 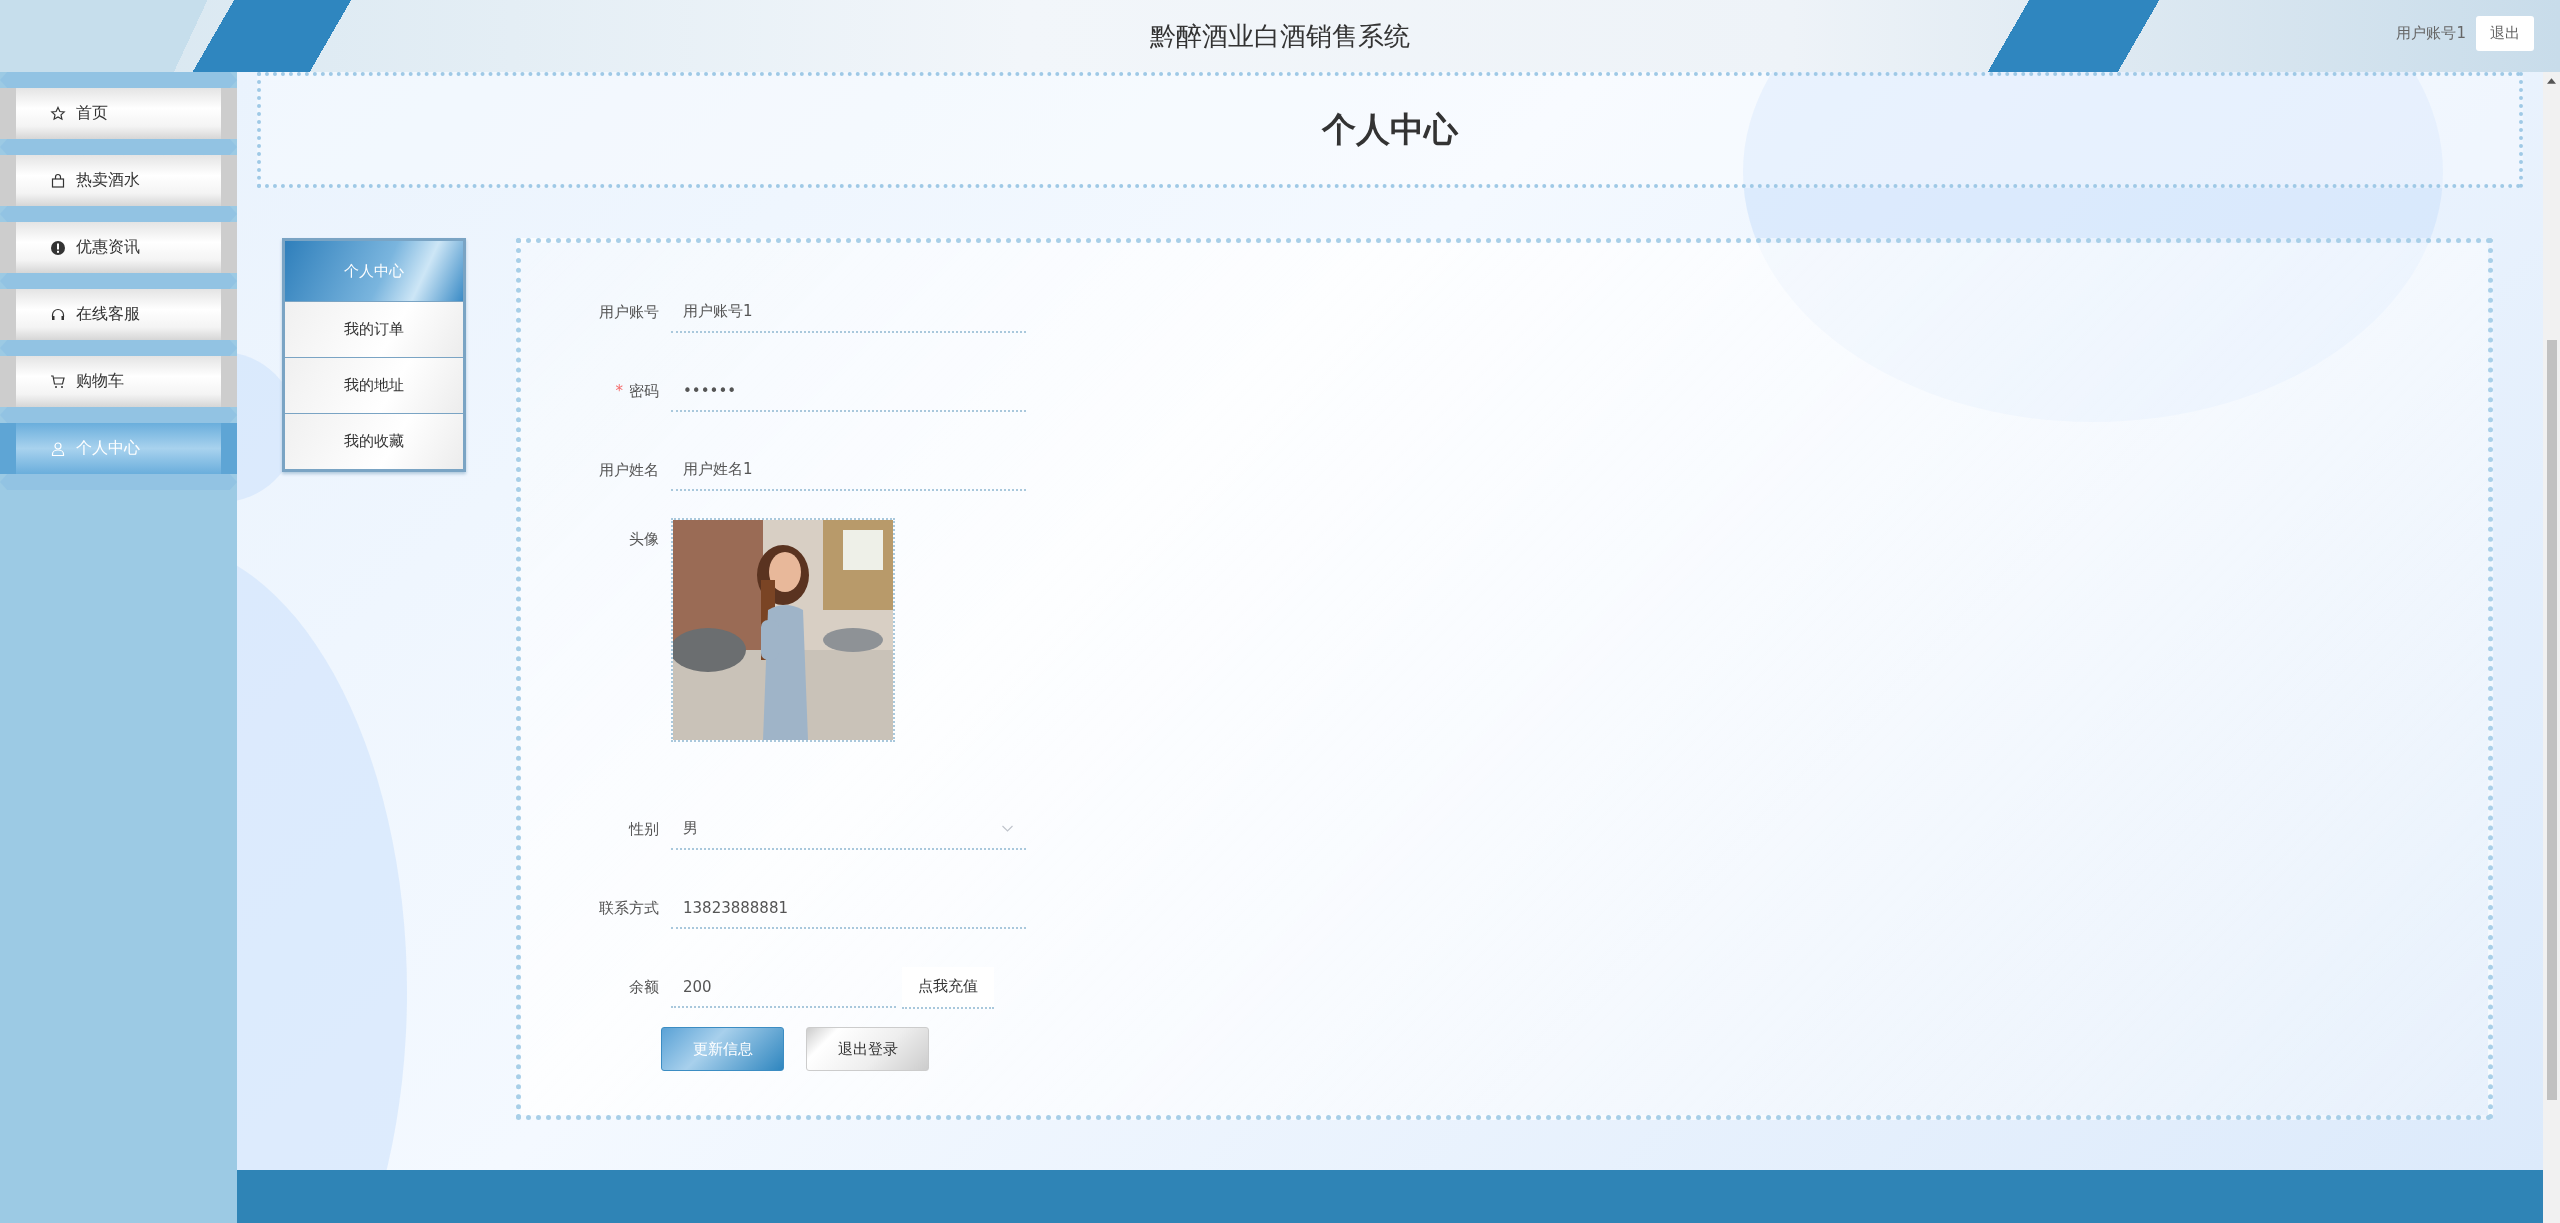 I want to click on required-mark: *, so click(x=619, y=391).